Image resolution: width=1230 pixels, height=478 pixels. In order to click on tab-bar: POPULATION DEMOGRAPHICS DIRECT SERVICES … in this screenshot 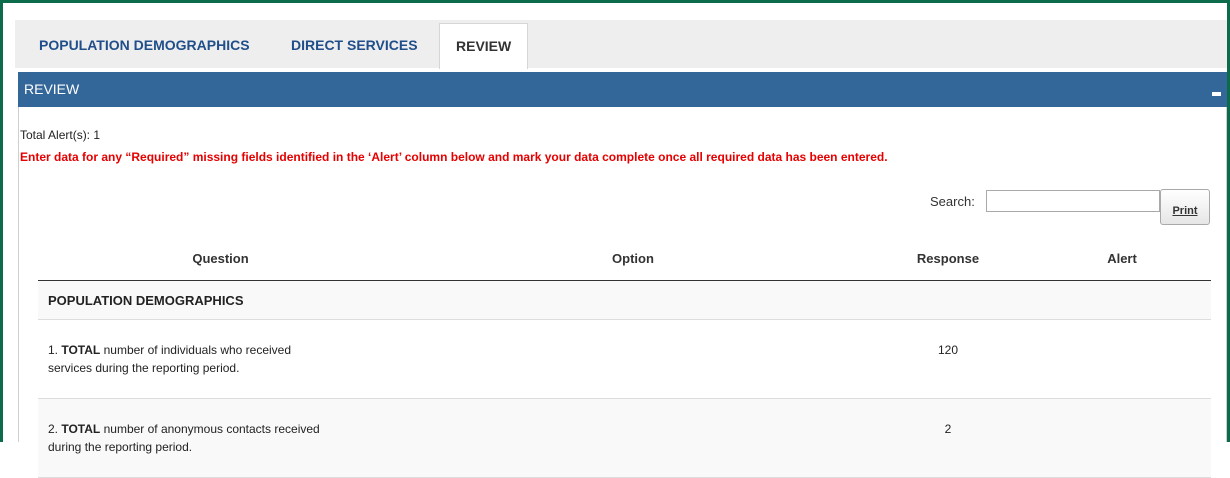, I will do `click(621, 44)`.